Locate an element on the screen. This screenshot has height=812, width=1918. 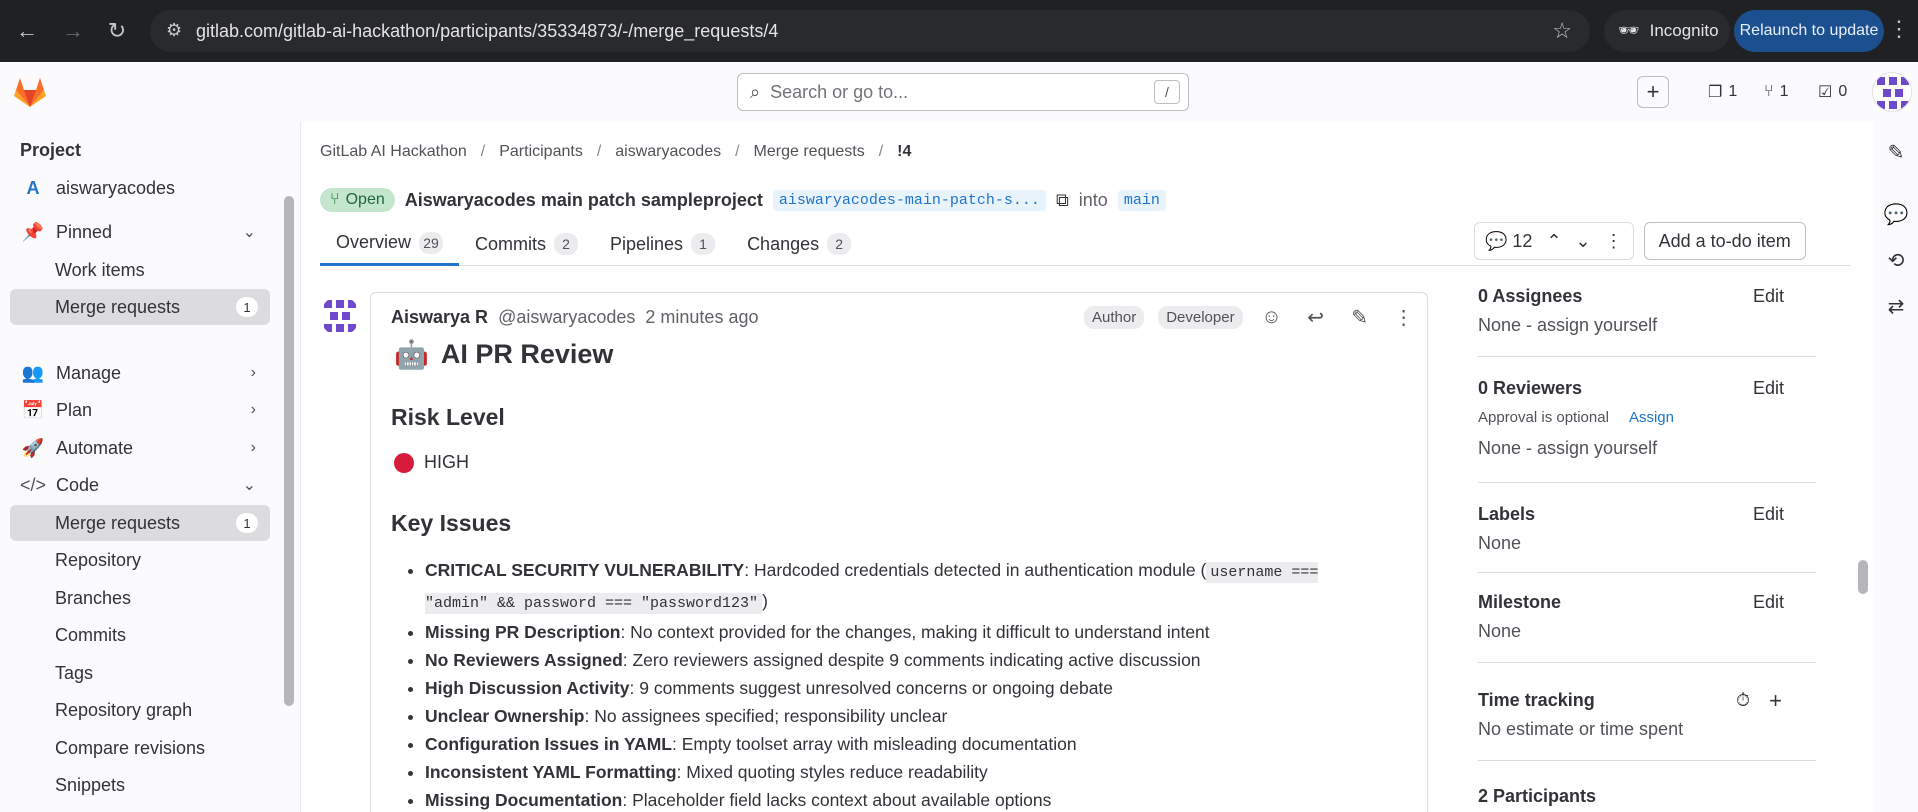
comment-header: Aiswarya R @aiswaryacodes 2 minutes ago is located at coordinates (574, 317).